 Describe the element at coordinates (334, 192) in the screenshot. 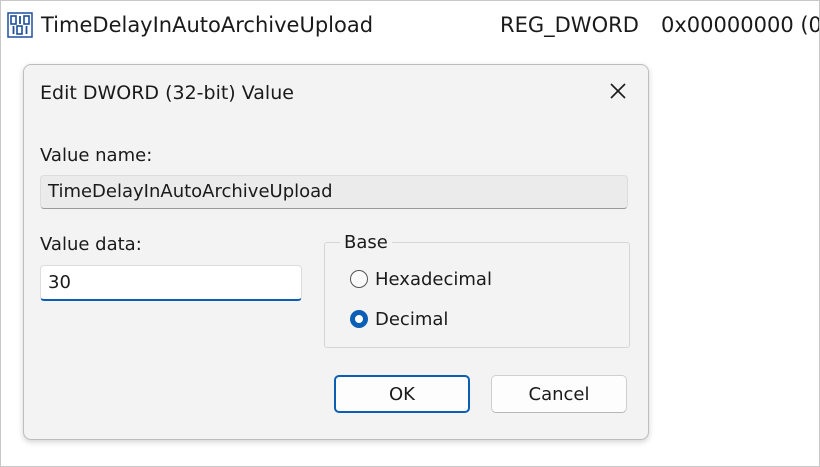

I see `value-name-field: TimeDelayInAutoArchiveUpload` at that location.